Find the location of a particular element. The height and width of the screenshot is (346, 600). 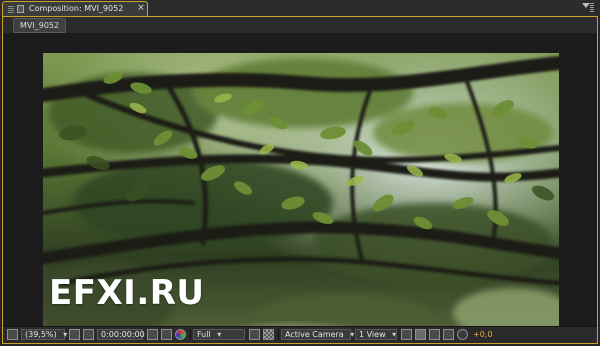

flowchart-icon is located at coordinates (448, 334).